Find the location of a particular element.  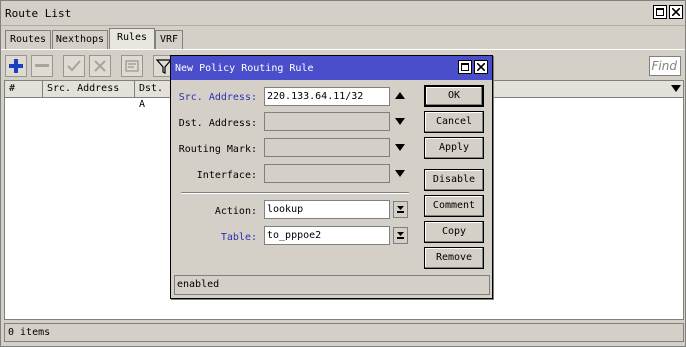

table-select: to_pppoe2 is located at coordinates (327, 235).